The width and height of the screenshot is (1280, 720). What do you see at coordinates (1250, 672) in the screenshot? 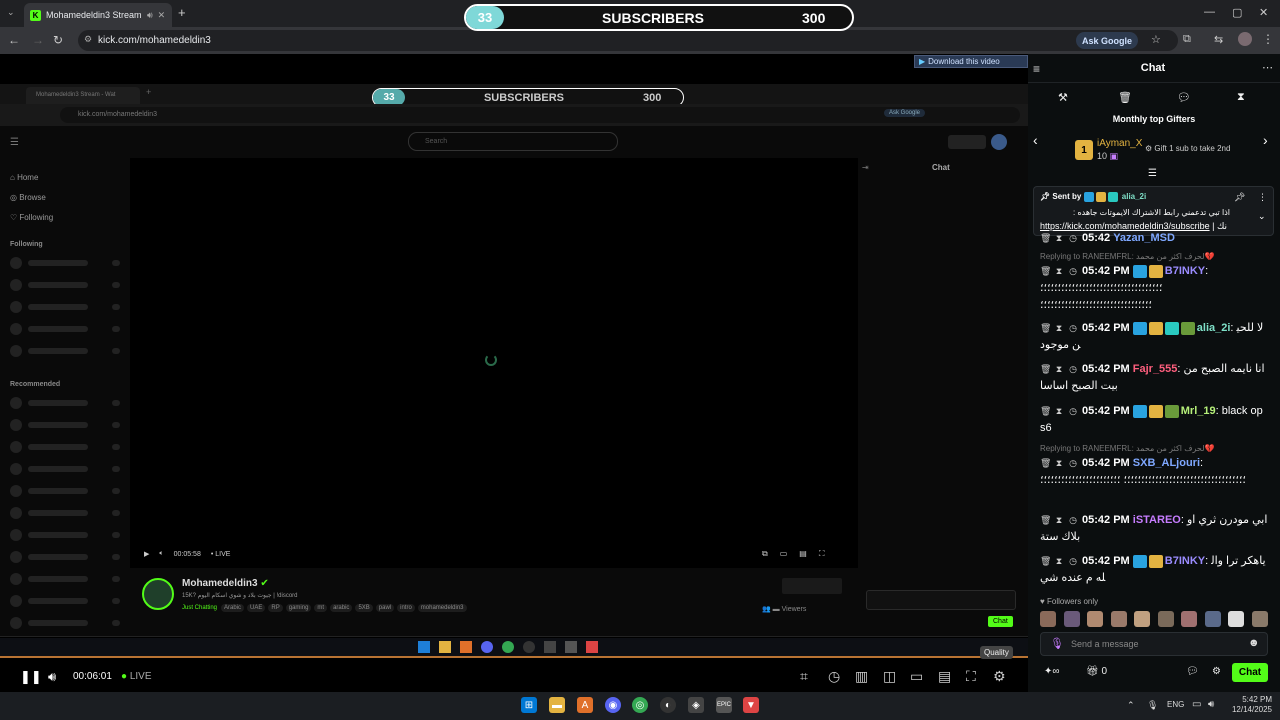
I see `send-chat-button: Chat` at bounding box center [1250, 672].